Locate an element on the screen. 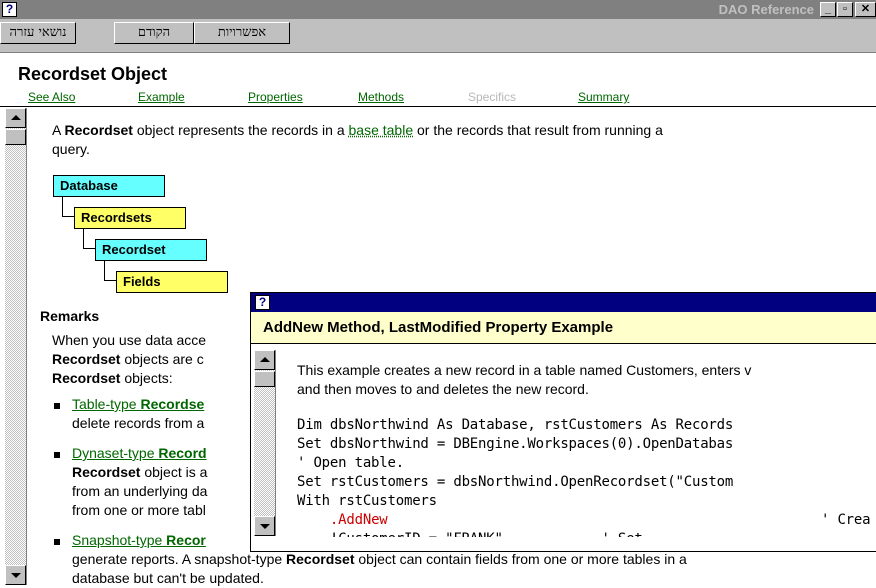 Image resolution: width=876 pixels, height=588 pixels. hierarchy-fields-box: Fields is located at coordinates (172, 282).